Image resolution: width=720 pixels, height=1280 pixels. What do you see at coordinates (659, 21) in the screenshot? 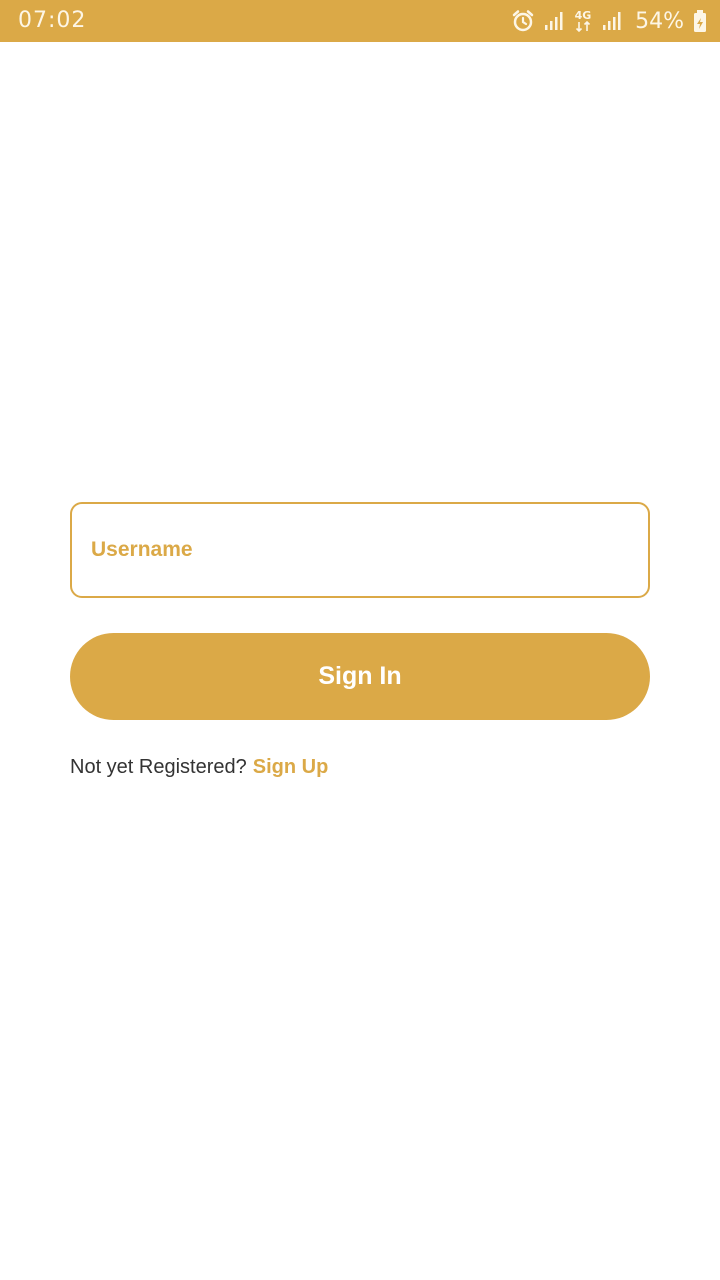
I see `battery-percentage: 54%` at bounding box center [659, 21].